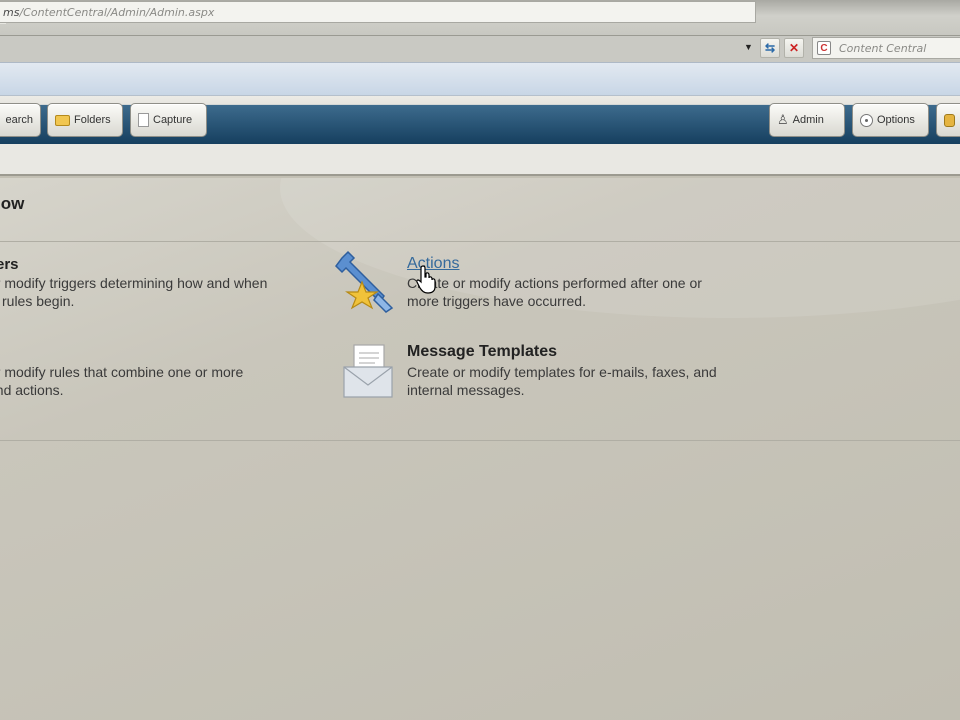 The width and height of the screenshot is (960, 720). What do you see at coordinates (32, 390) in the screenshot?
I see `rules-desc-line2: and actions.` at bounding box center [32, 390].